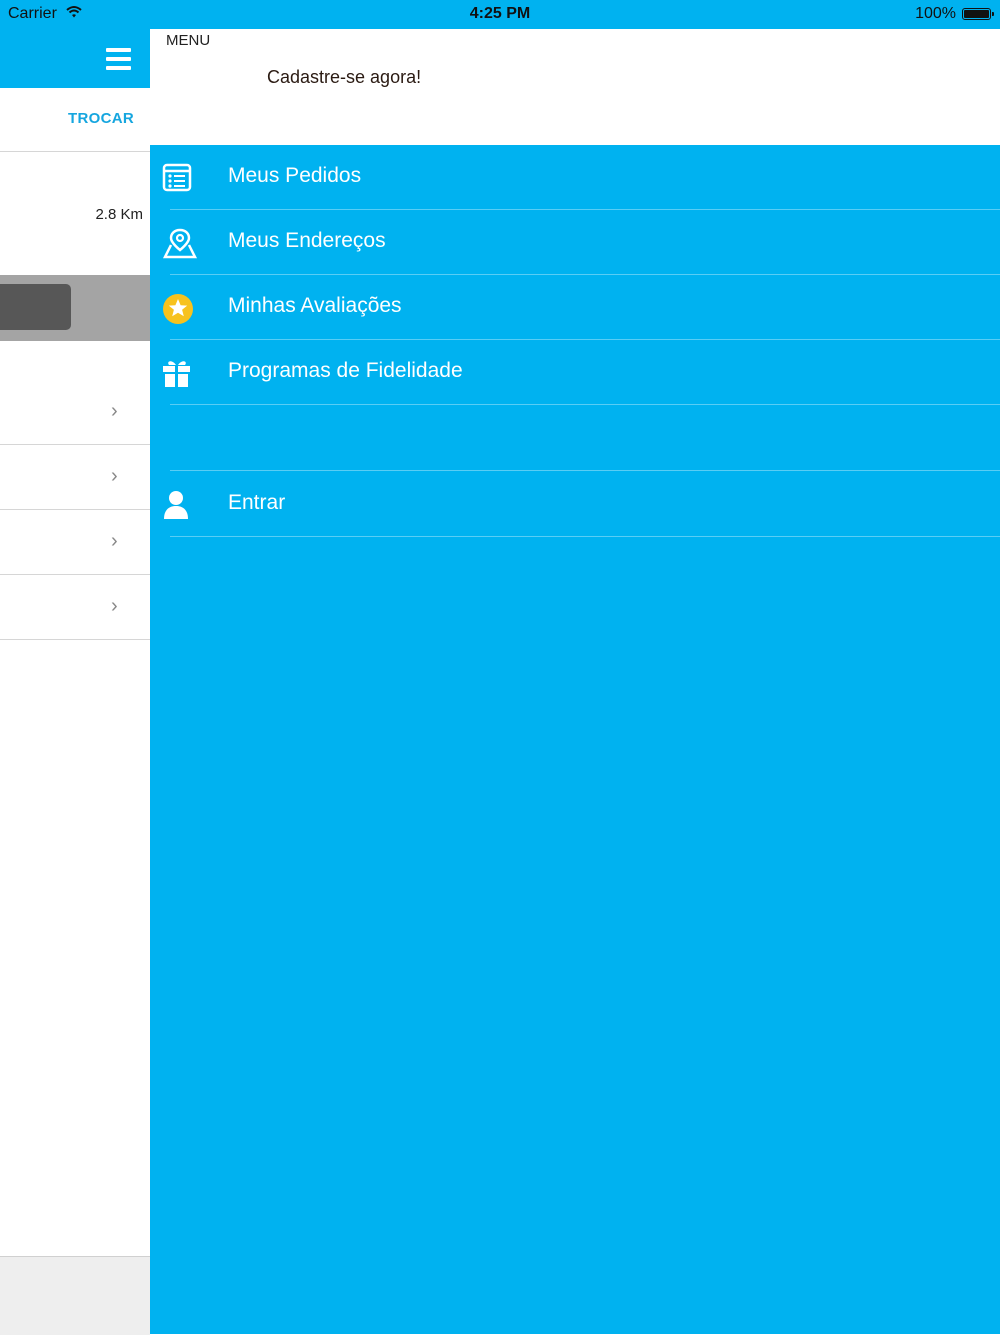  I want to click on background-button, so click(35, 307).